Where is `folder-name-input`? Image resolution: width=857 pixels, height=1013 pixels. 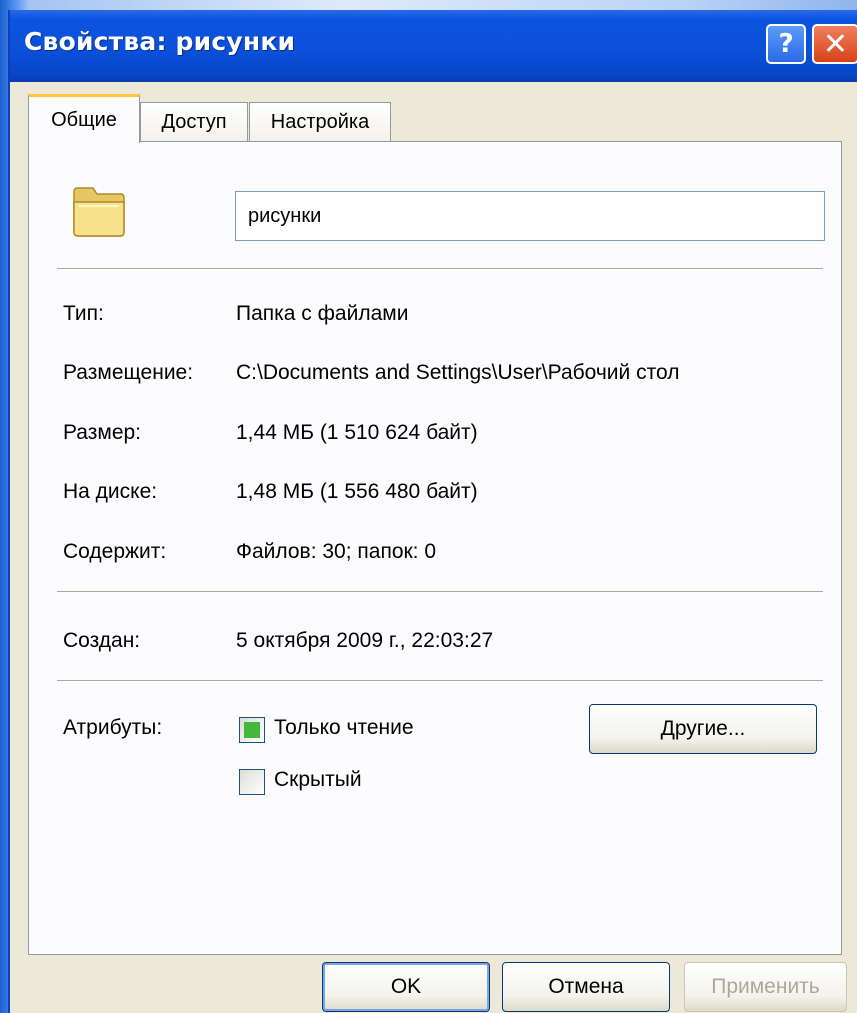
folder-name-input is located at coordinates (530, 216).